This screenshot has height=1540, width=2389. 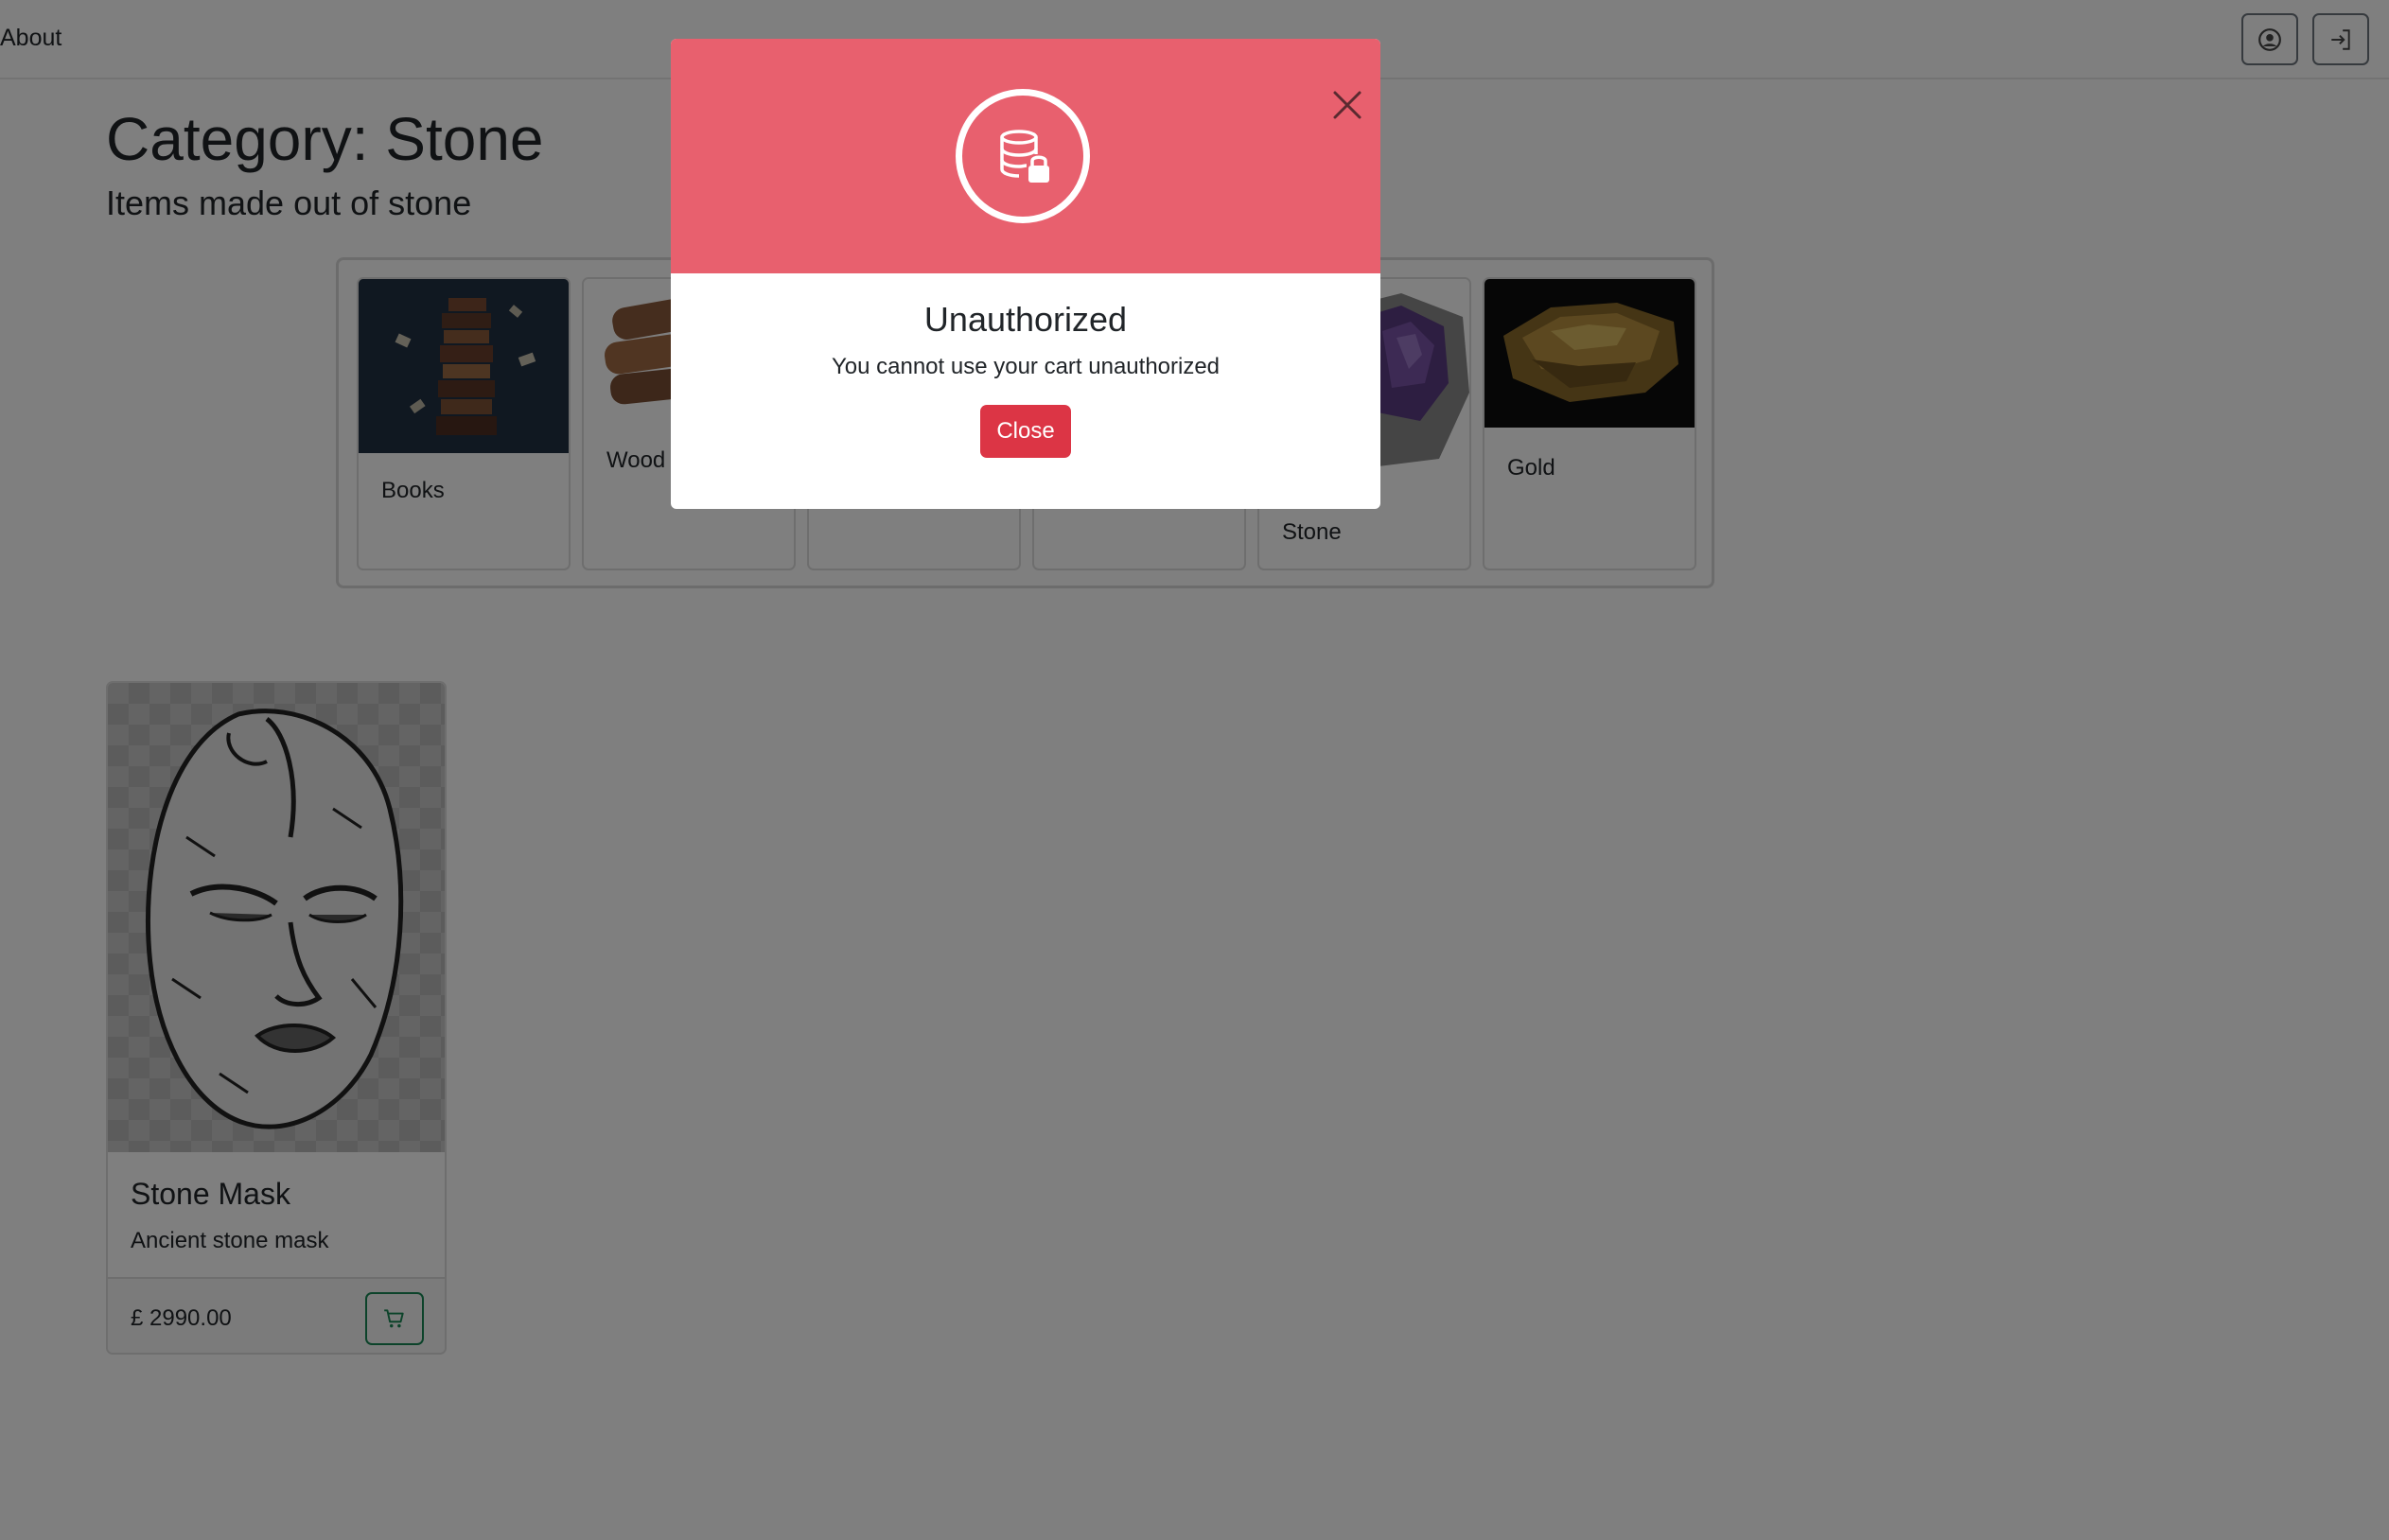 I want to click on modal-icon-circle, so click(x=1023, y=156).